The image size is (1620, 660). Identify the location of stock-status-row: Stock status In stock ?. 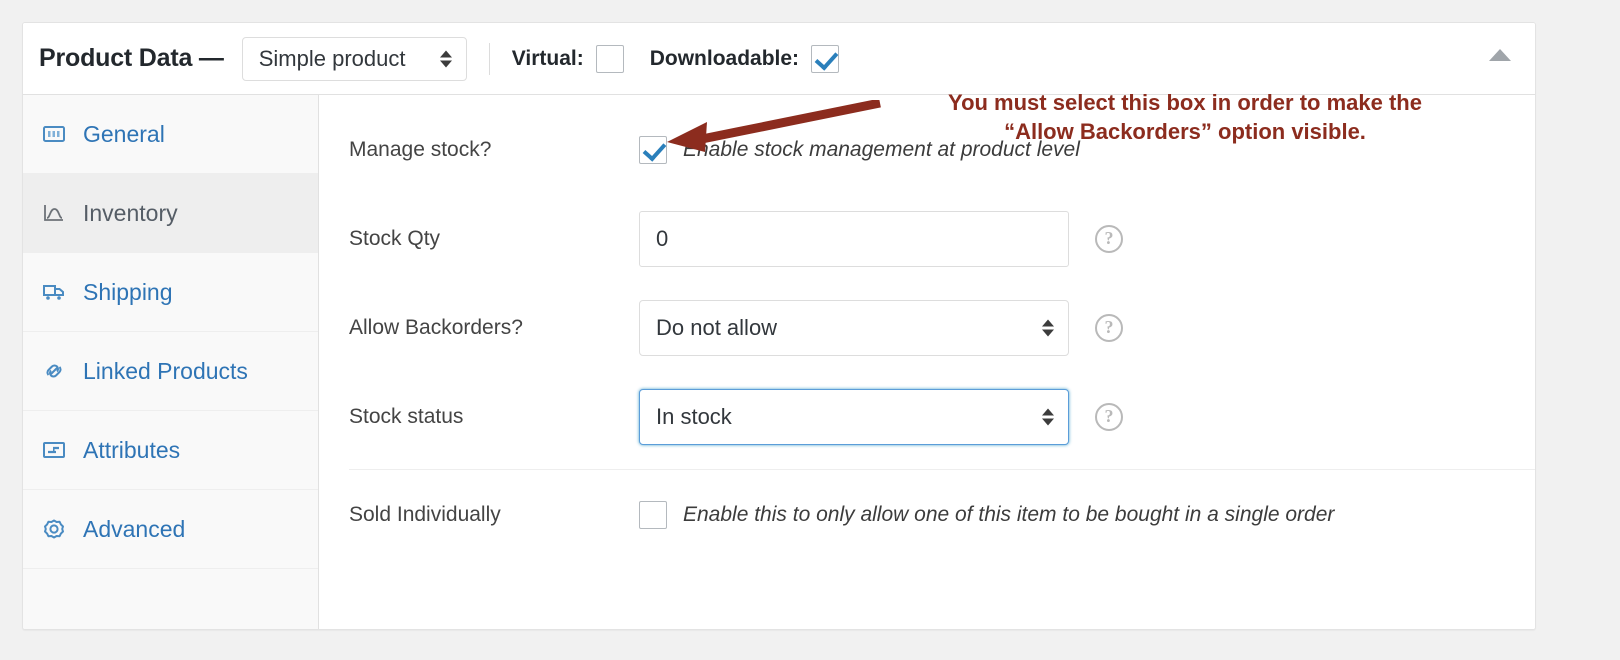
(927, 416).